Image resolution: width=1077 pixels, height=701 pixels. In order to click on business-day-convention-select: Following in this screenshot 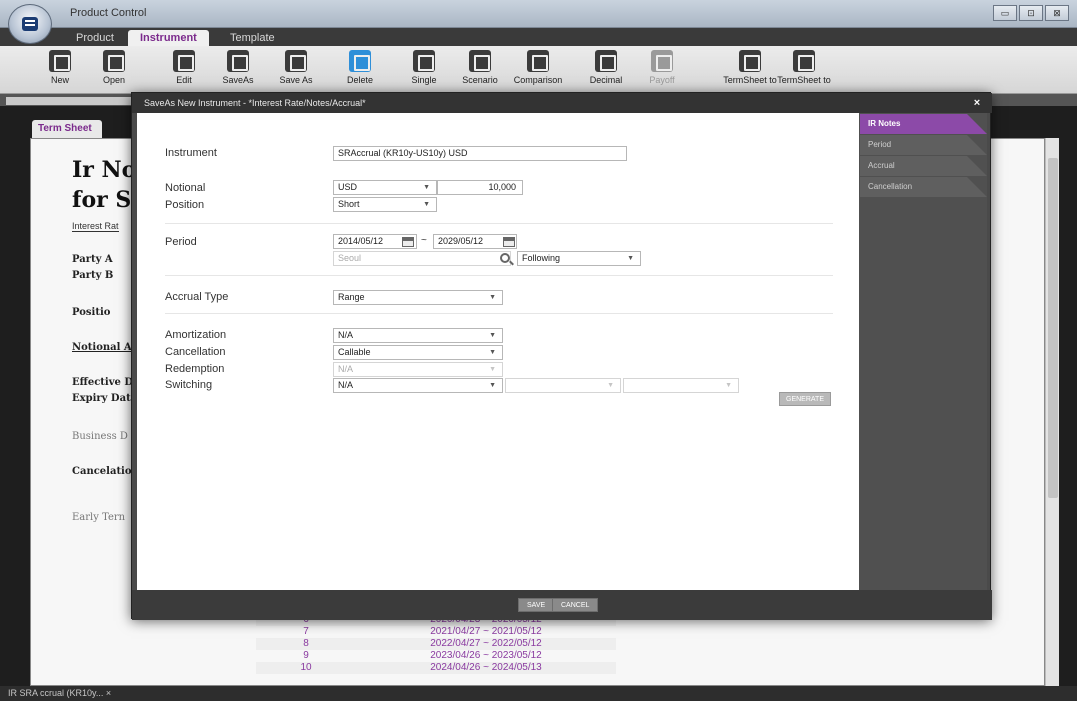, I will do `click(579, 258)`.